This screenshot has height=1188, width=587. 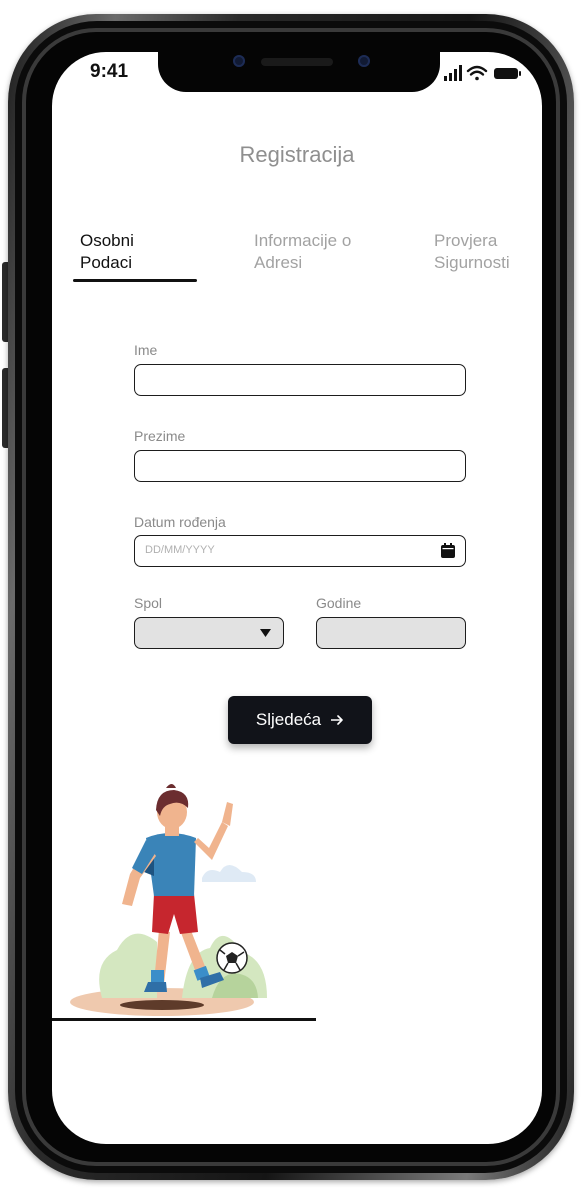 I want to click on calendar-icon, so click(x=448, y=550).